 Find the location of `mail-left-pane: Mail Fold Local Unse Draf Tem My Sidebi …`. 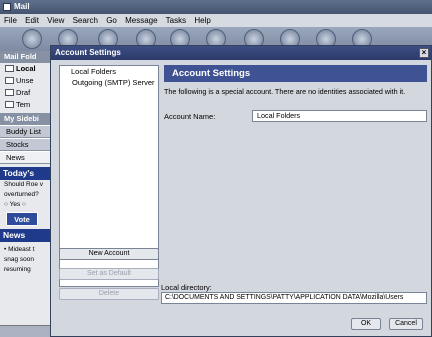

mail-left-pane: Mail Fold Local Unse Draf Tem My Sidebi … is located at coordinates (26, 194).